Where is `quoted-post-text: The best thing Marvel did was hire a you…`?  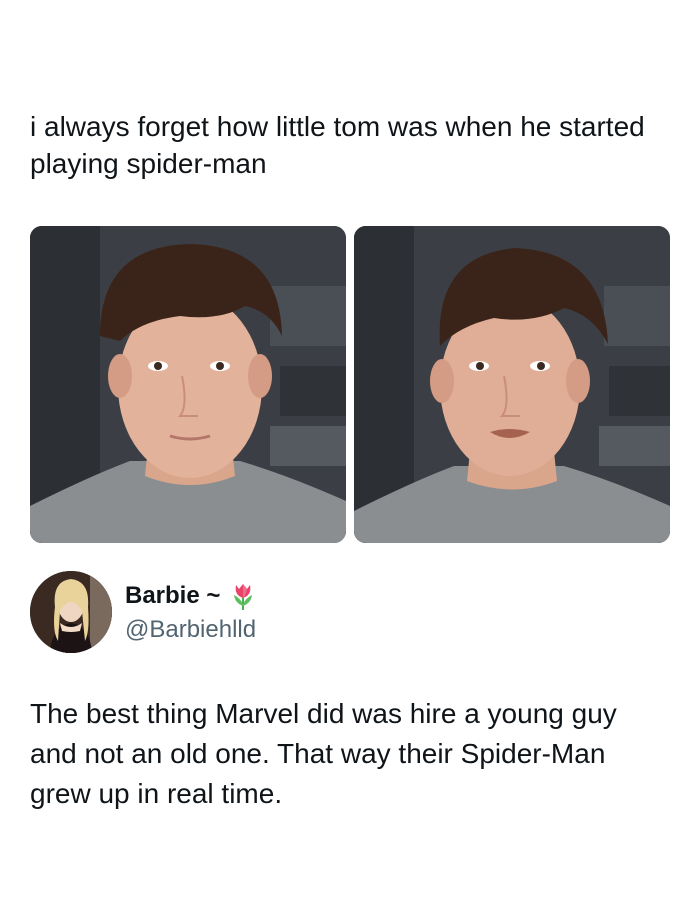 quoted-post-text: The best thing Marvel did was hire a you… is located at coordinates (323, 753).